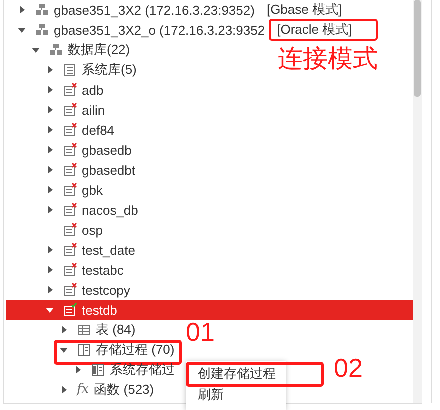  What do you see at coordinates (417, 201) in the screenshot?
I see `scrollbar` at bounding box center [417, 201].